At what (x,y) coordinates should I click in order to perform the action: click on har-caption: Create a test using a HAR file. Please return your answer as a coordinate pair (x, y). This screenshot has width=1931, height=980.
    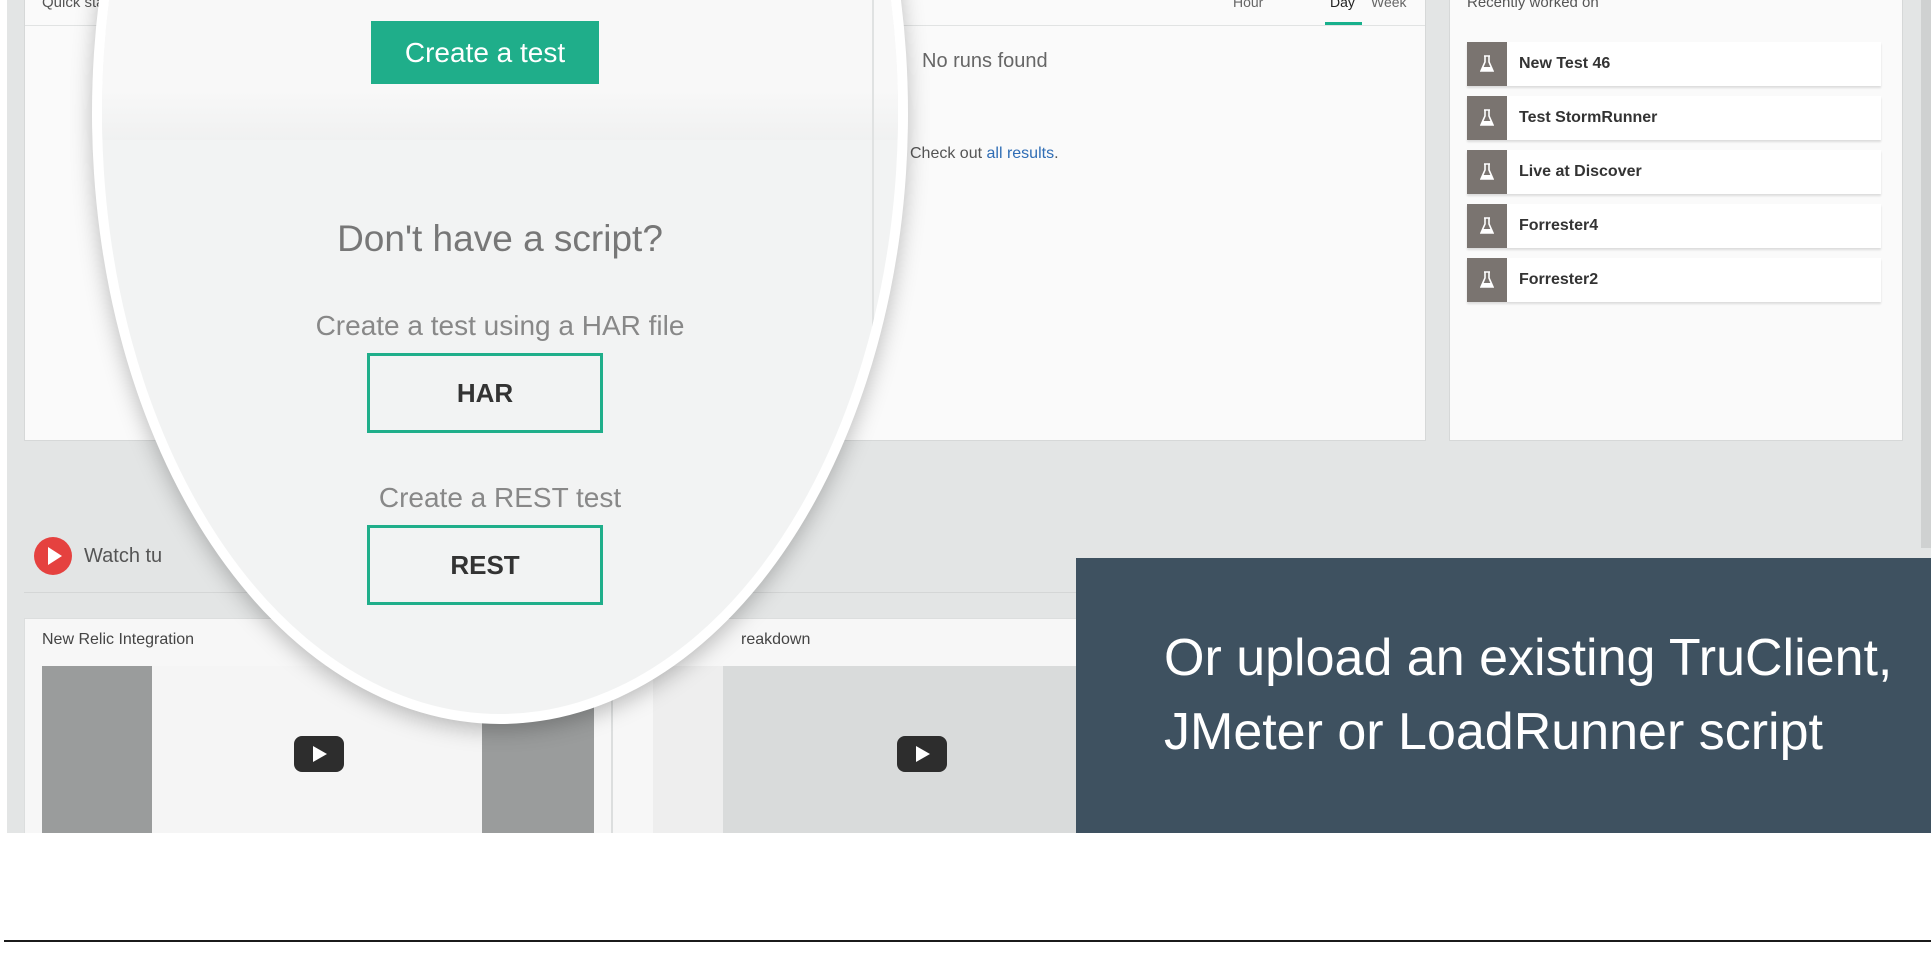
    Looking at the image, I should click on (500, 325).